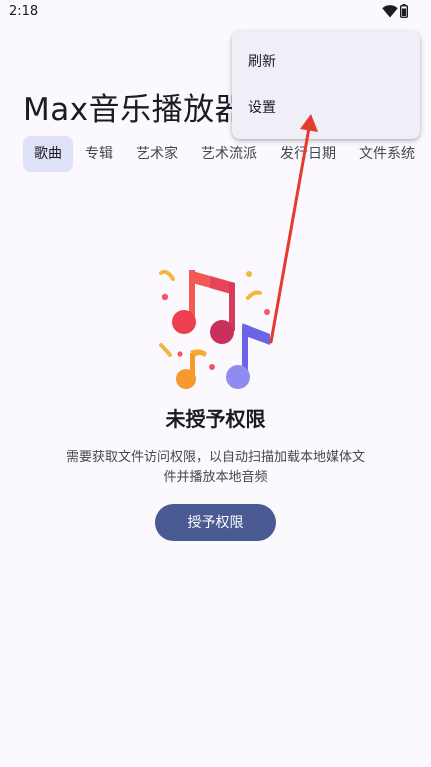 The height and width of the screenshot is (767, 431). Describe the element at coordinates (24, 11) in the screenshot. I see `status-time: 2:18` at that location.